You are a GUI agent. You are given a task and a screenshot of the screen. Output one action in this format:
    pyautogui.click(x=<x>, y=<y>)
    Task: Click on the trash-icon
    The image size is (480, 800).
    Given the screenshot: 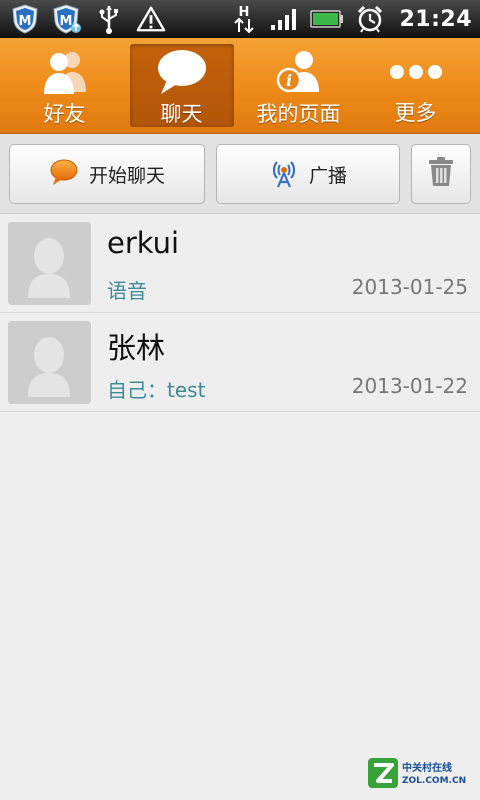 What is the action you would take?
    pyautogui.click(x=441, y=174)
    